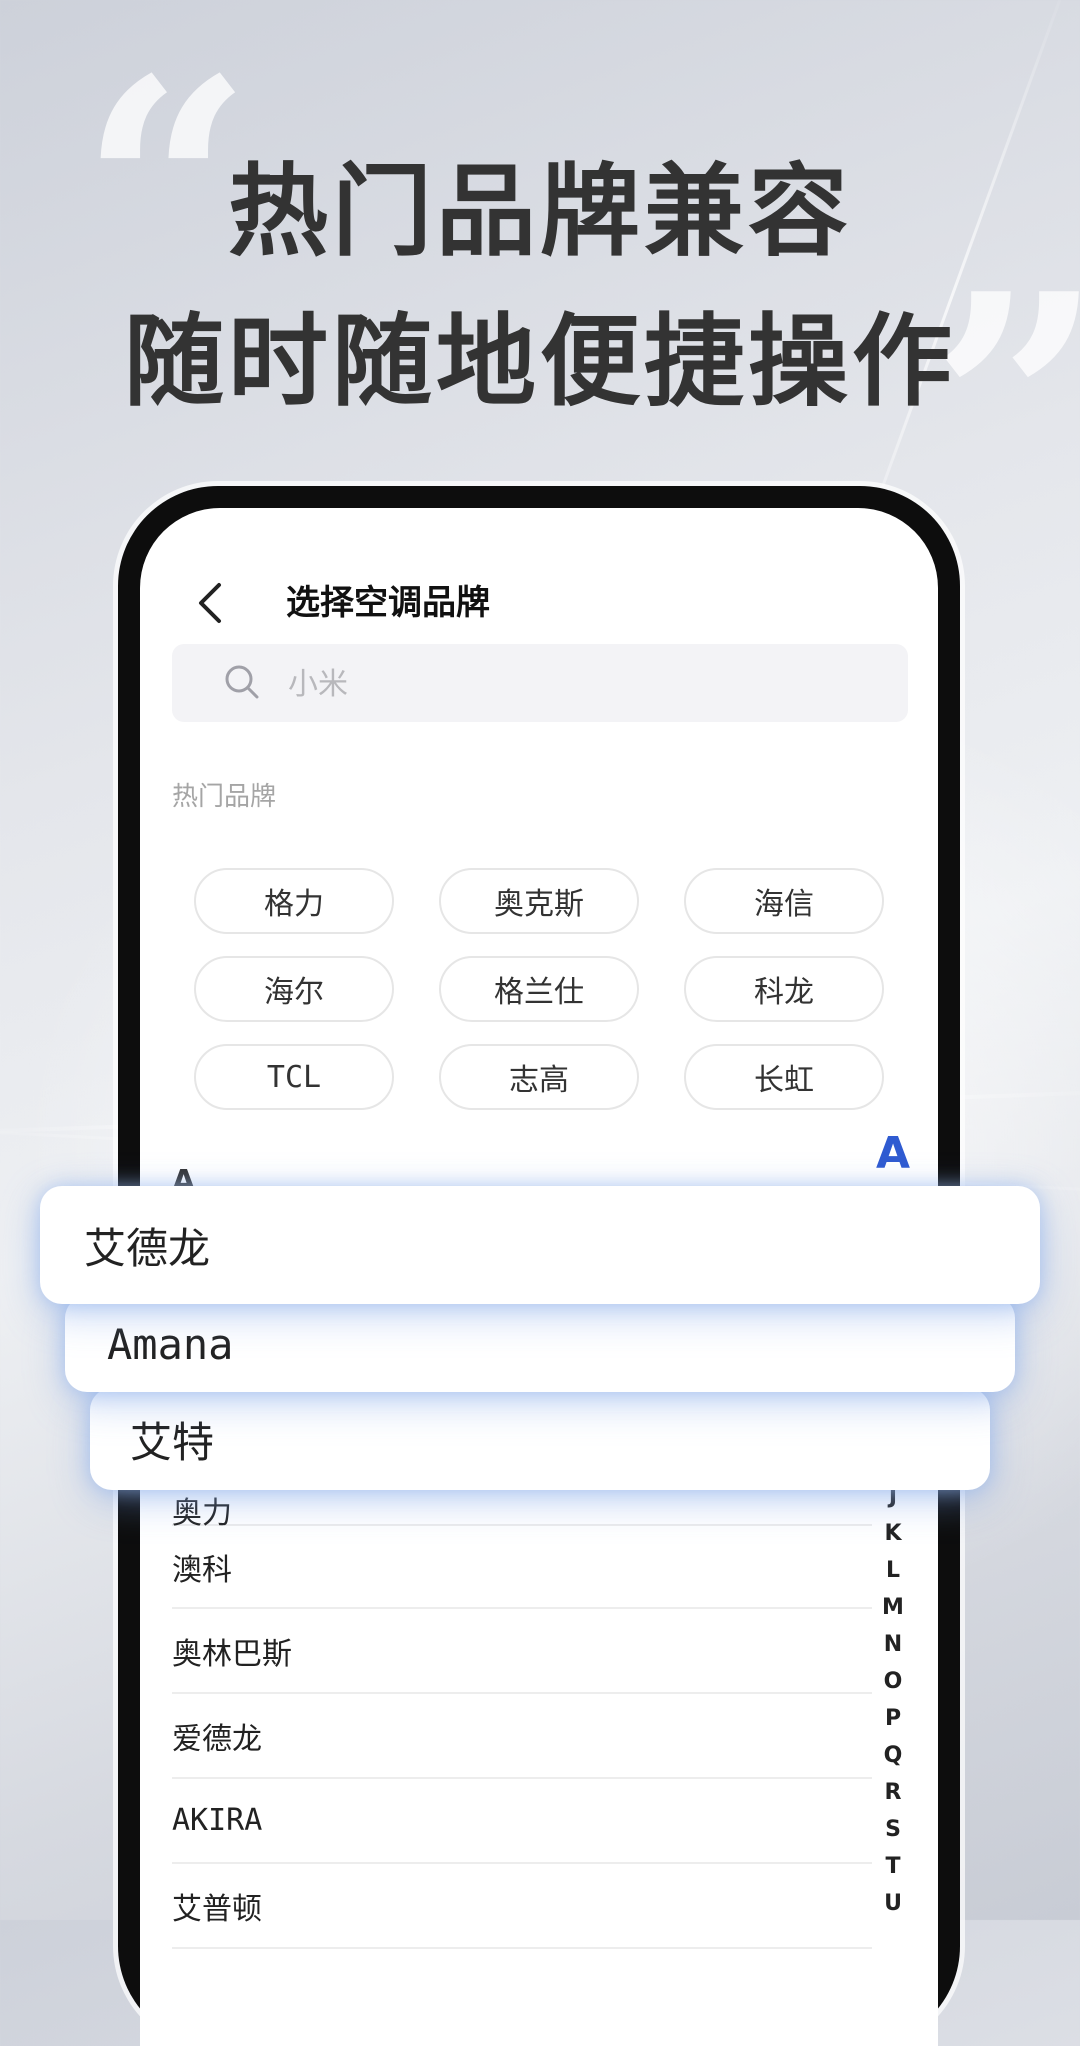  What do you see at coordinates (540, 211) in the screenshot?
I see `headline-line-1: 热门品牌兼容` at bounding box center [540, 211].